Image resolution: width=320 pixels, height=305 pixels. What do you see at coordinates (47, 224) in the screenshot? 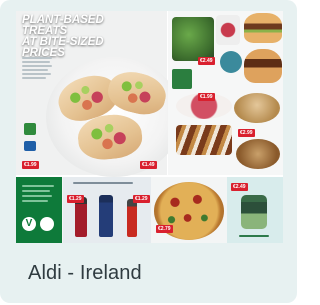
I see `leaf-icon` at bounding box center [47, 224].